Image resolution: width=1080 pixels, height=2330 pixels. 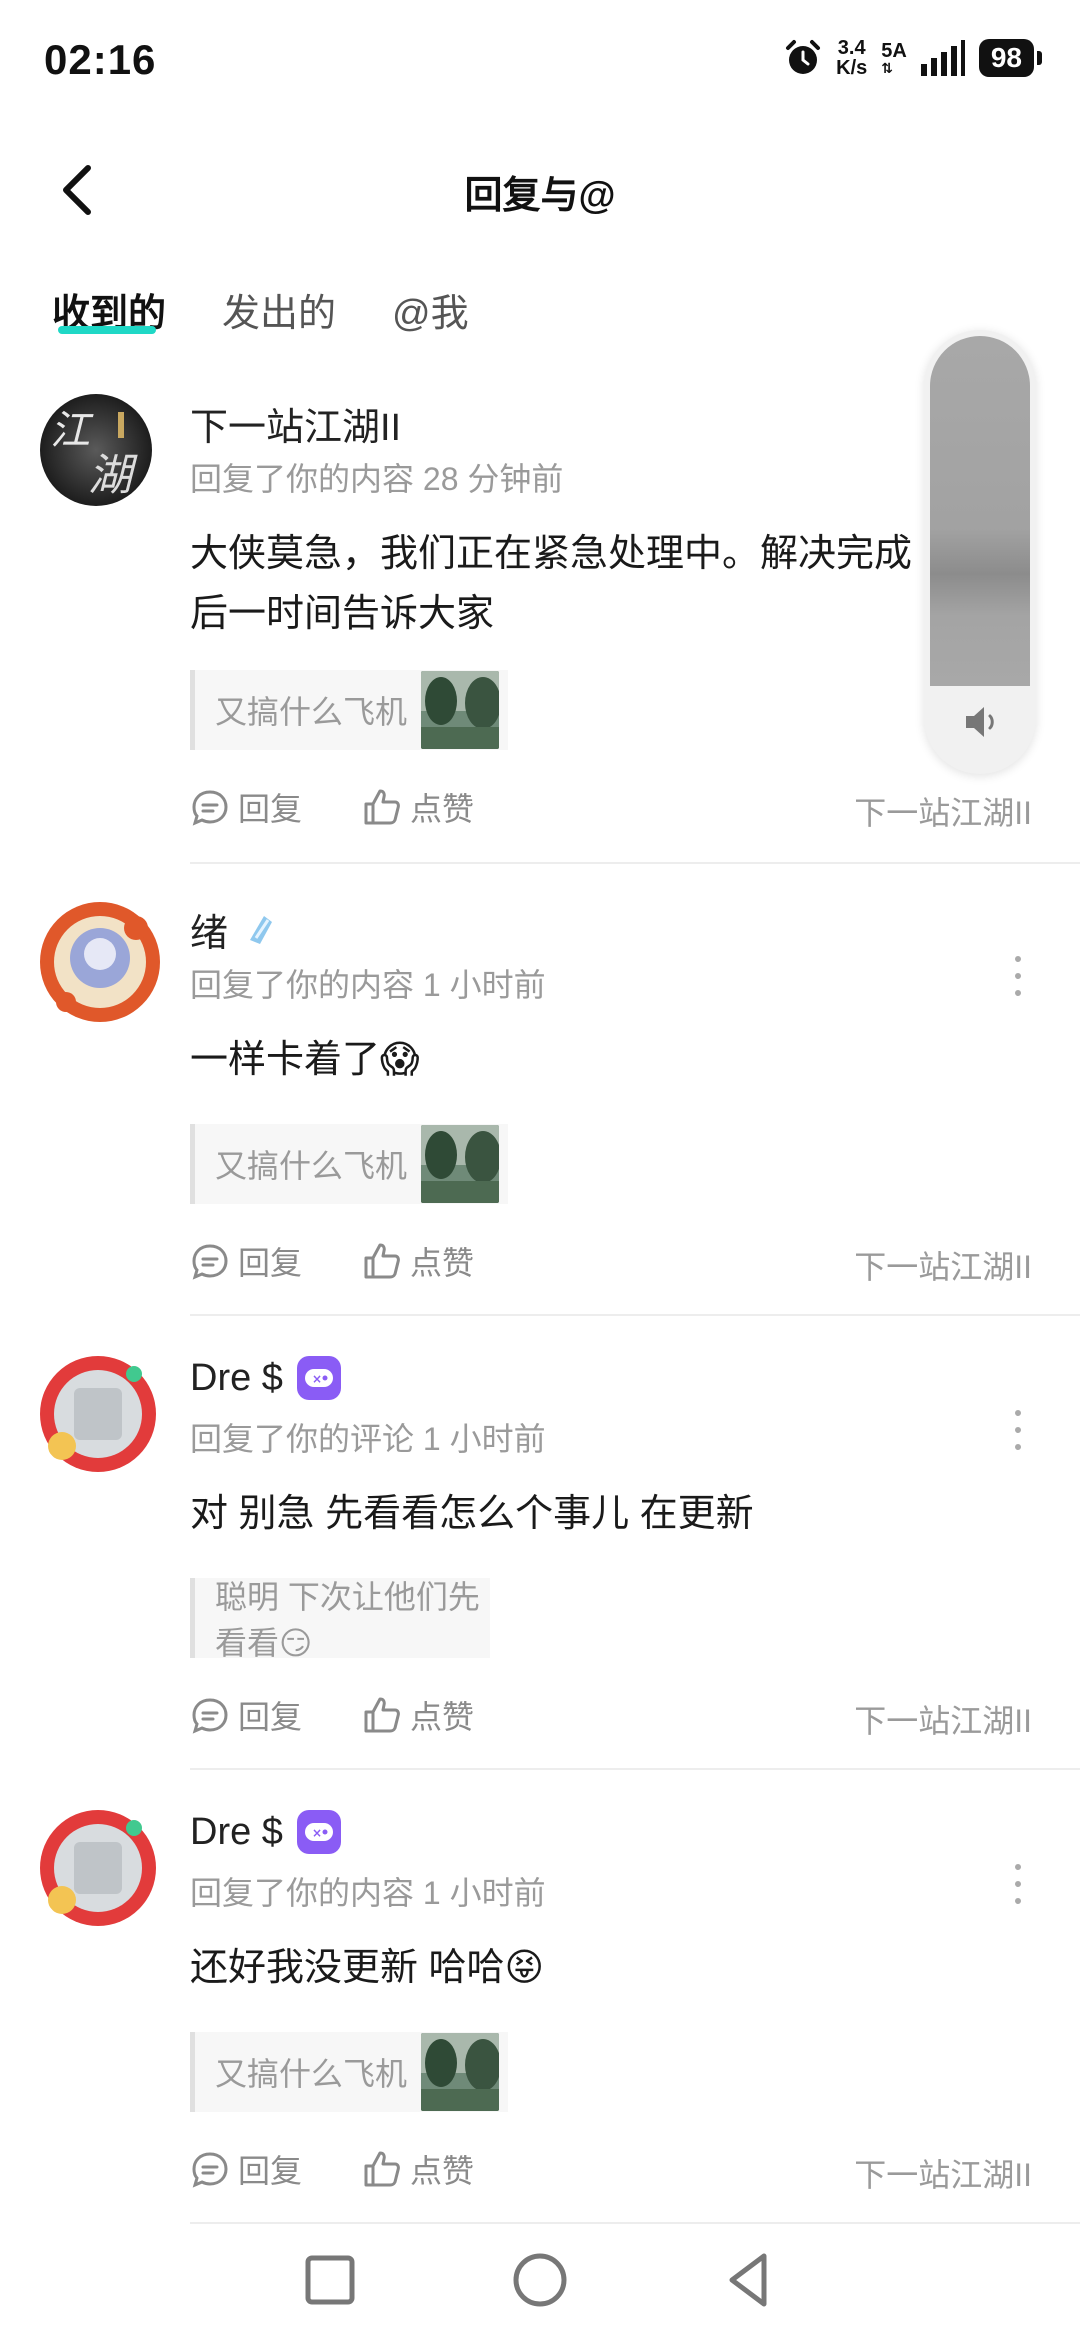 What do you see at coordinates (107, 330) in the screenshot?
I see `tab-underline` at bounding box center [107, 330].